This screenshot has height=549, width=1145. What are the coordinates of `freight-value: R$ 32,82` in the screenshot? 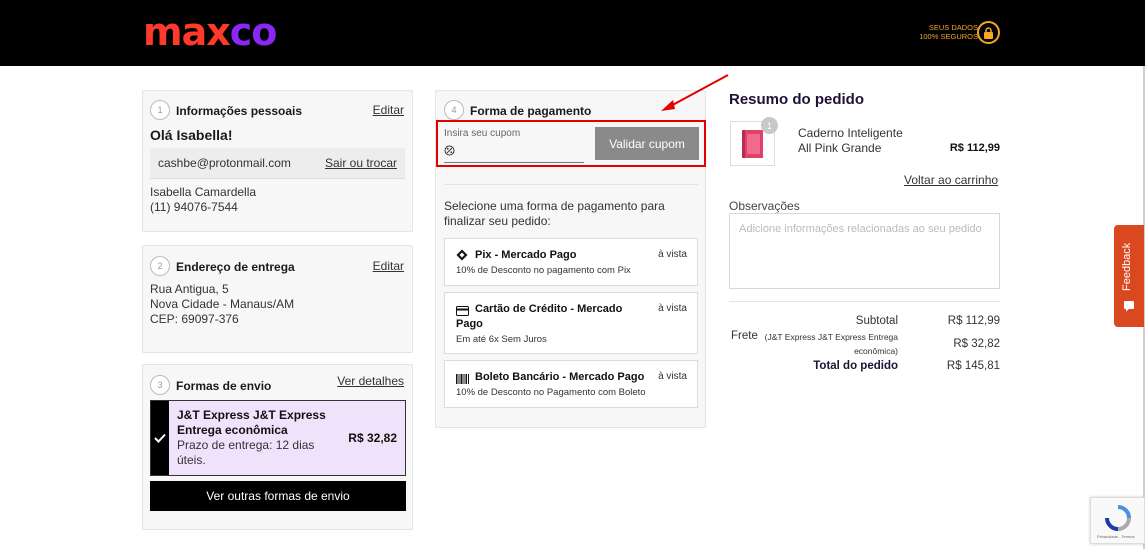 It's located at (976, 344).